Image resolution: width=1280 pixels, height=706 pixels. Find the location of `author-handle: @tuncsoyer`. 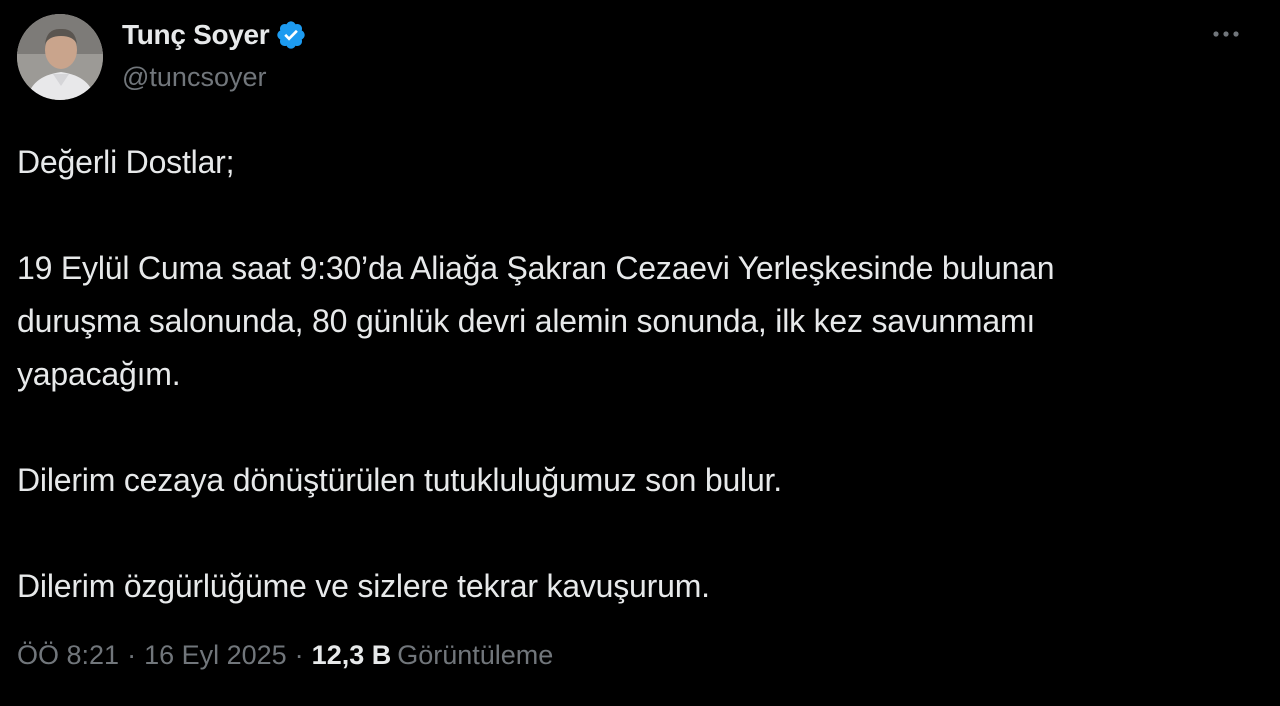

author-handle: @tuncsoyer is located at coordinates (194, 77).